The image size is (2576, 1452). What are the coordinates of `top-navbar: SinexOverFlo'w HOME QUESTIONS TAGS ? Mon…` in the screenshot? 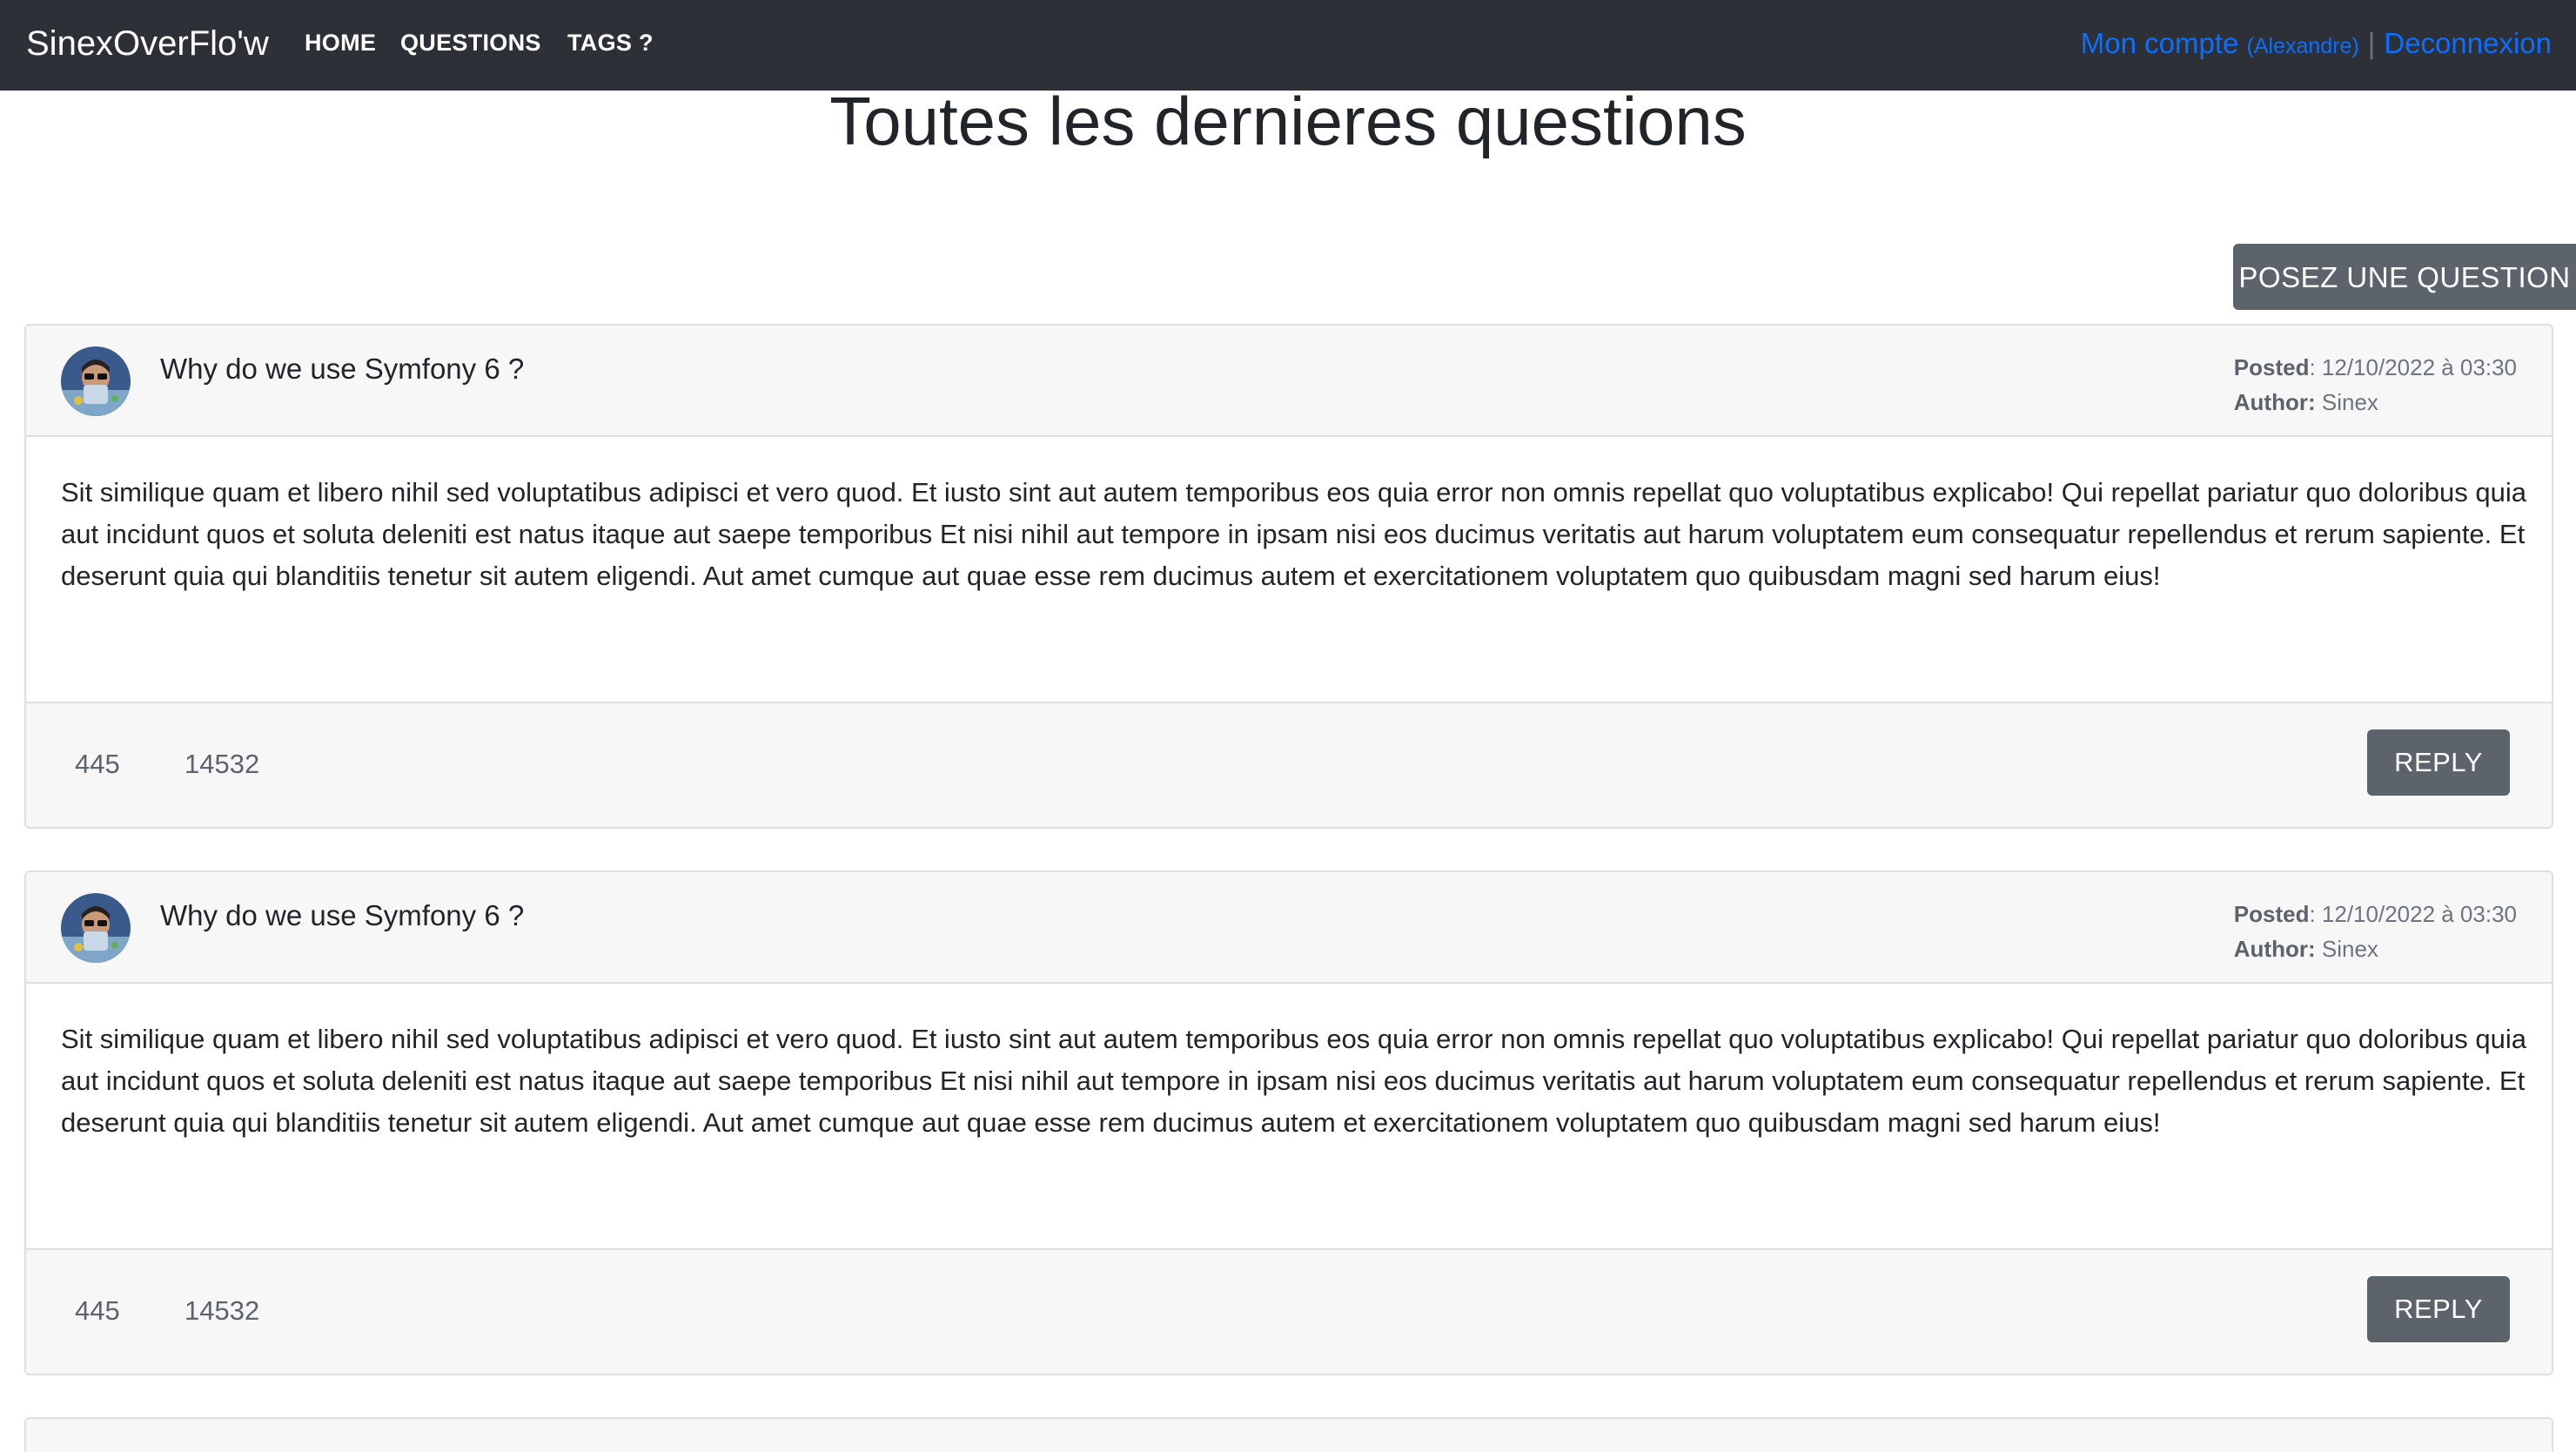 It's located at (1288, 45).